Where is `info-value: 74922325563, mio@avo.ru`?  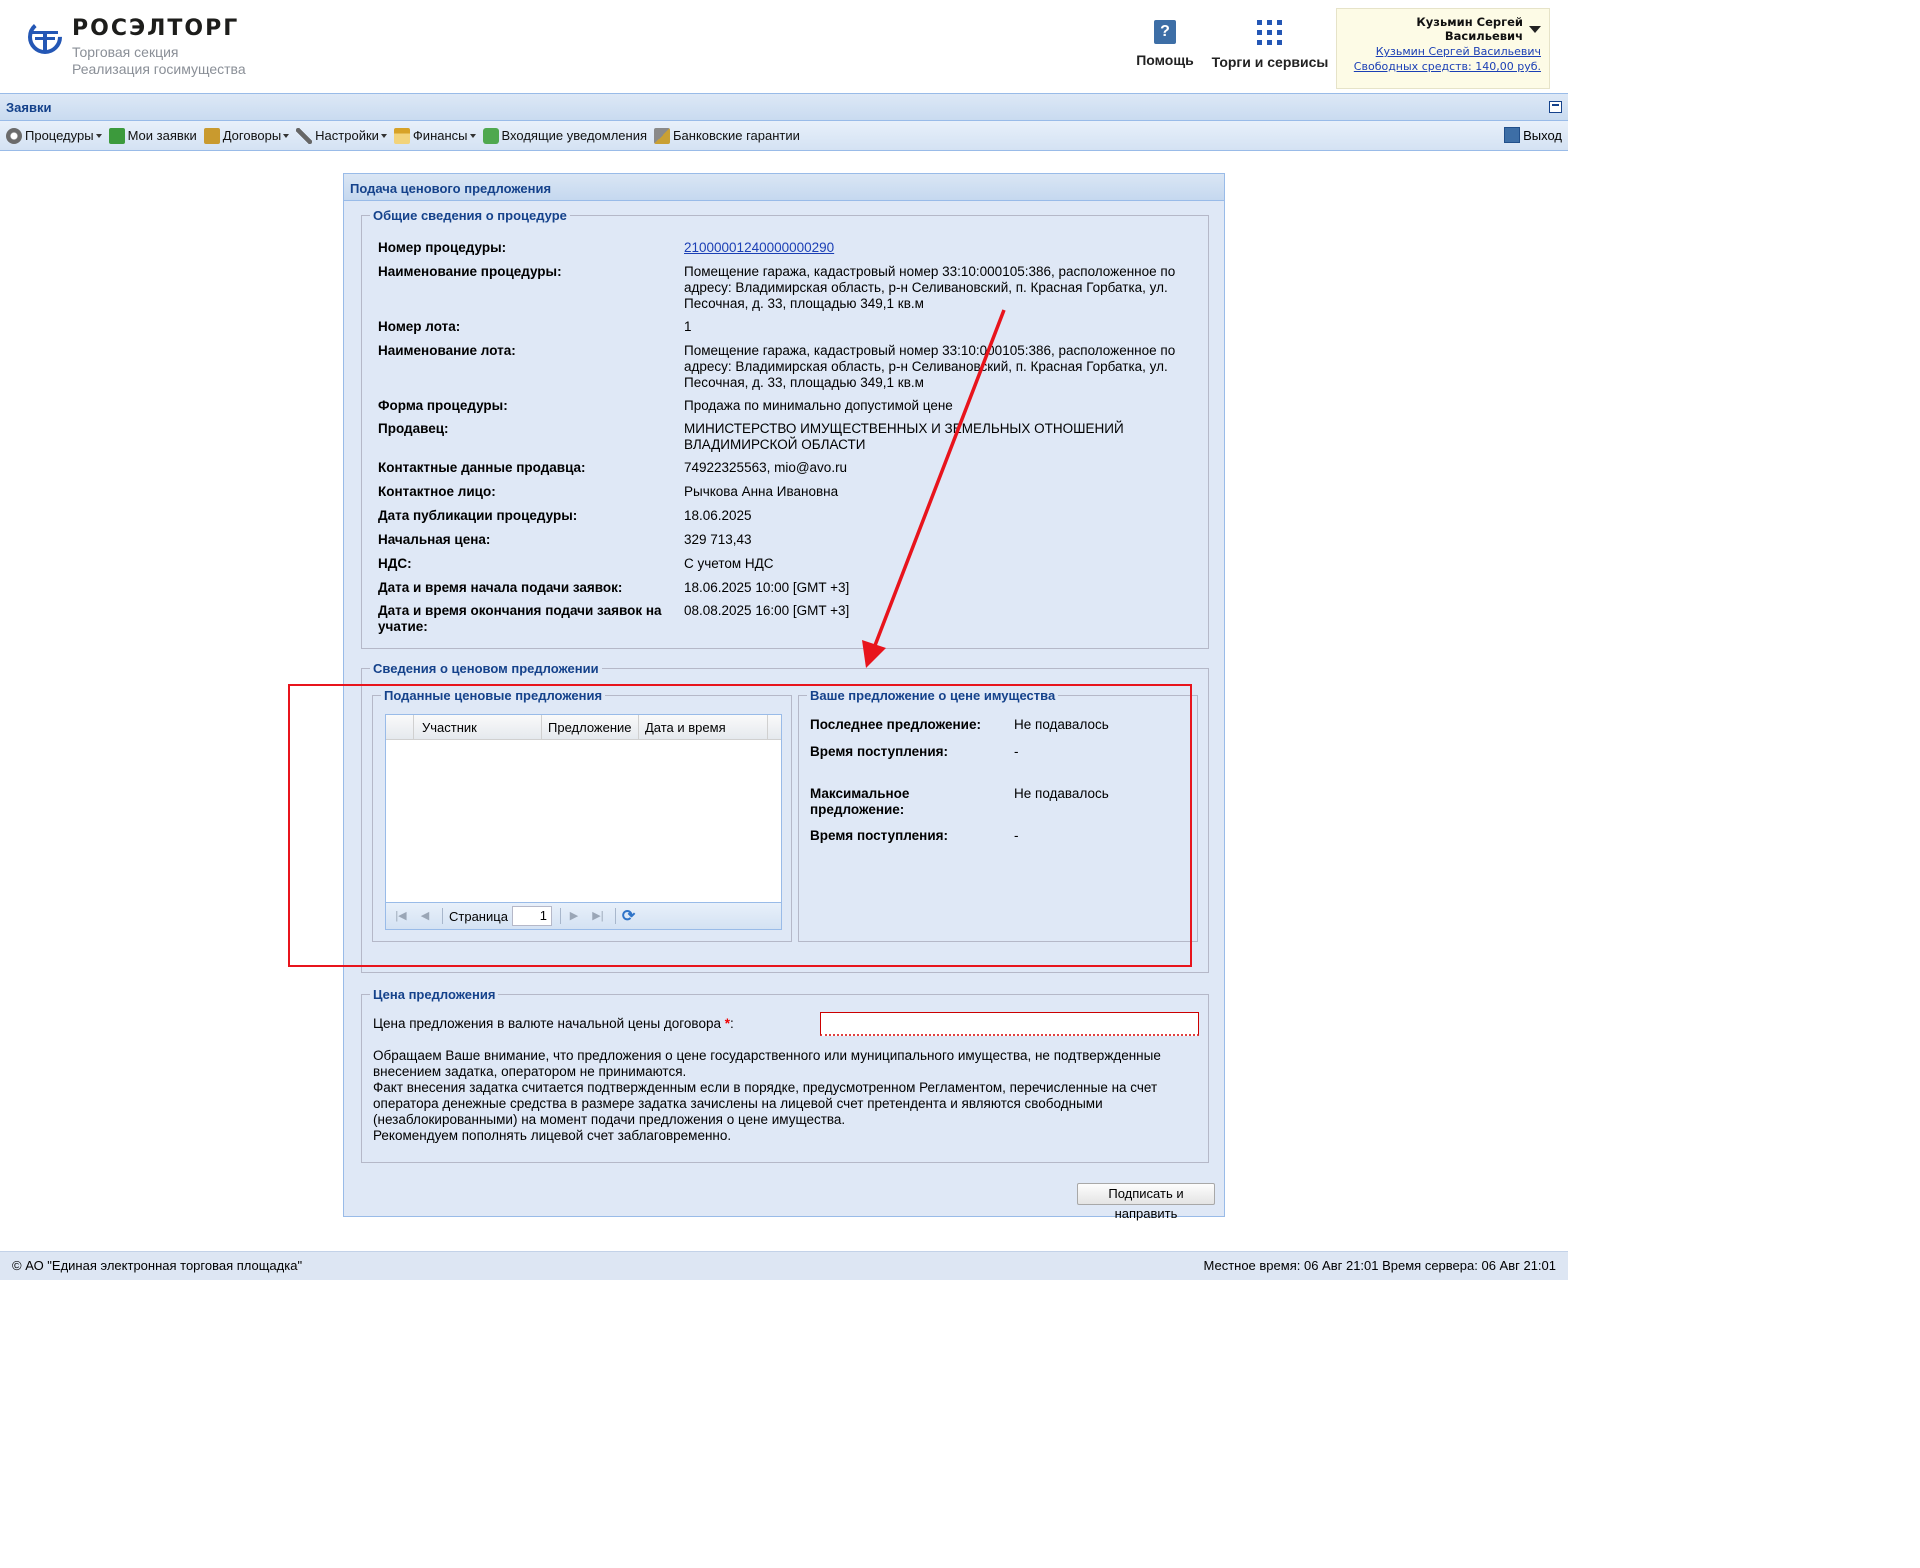
info-value: 74922325563, mio@avo.ru is located at coordinates (766, 467).